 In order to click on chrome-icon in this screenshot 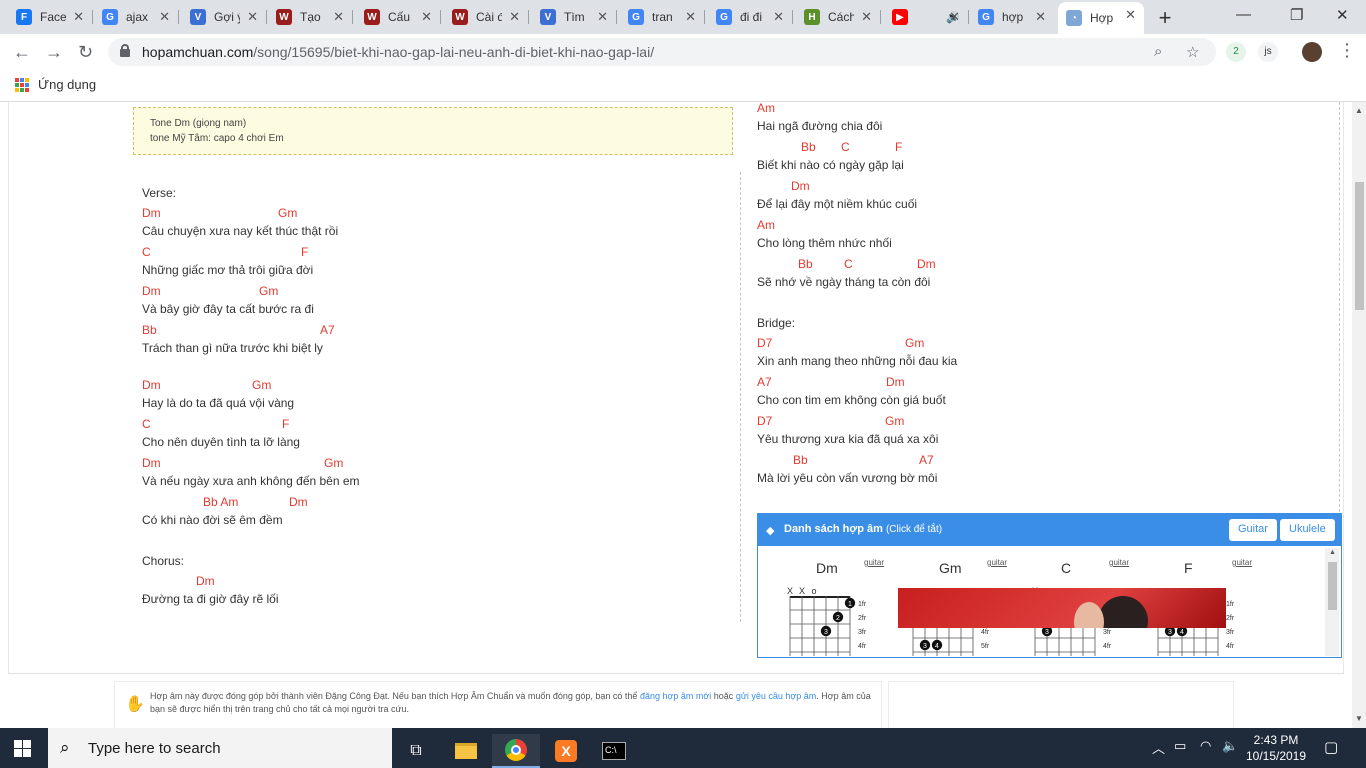, I will do `click(516, 751)`.